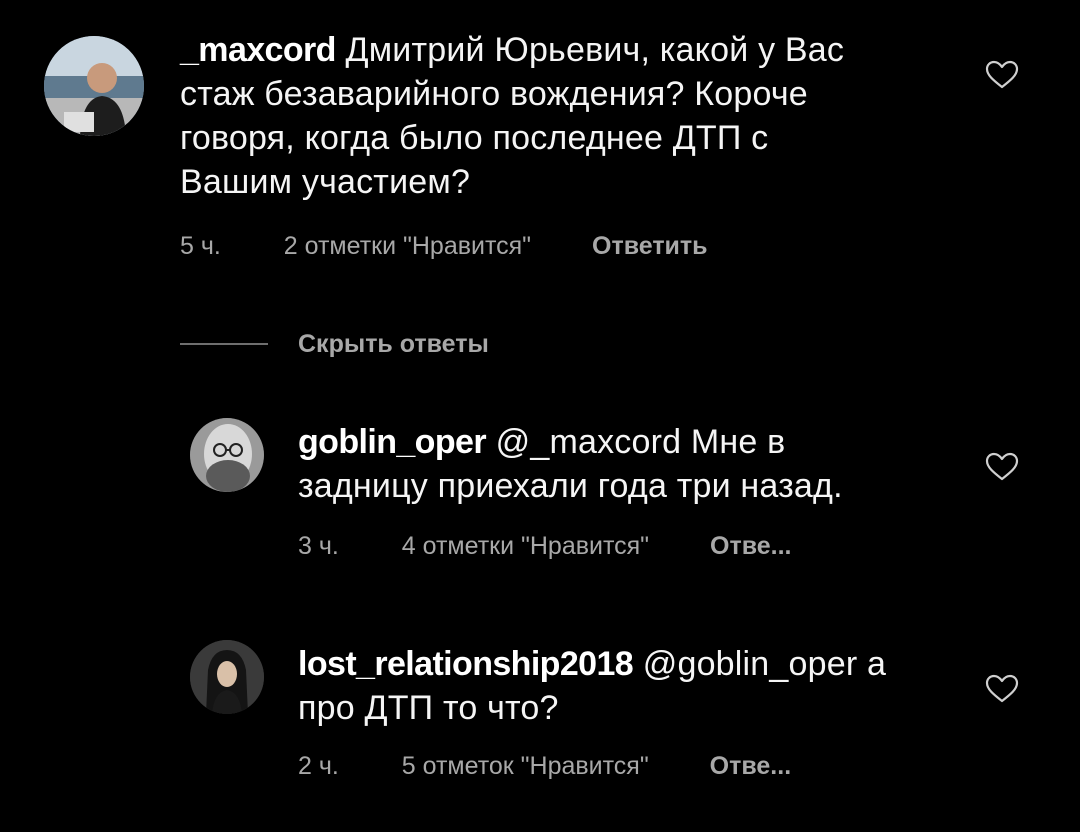 The height and width of the screenshot is (832, 1080). What do you see at coordinates (570, 486) in the screenshot?
I see `reply-line: задницу приехали года три назад.` at bounding box center [570, 486].